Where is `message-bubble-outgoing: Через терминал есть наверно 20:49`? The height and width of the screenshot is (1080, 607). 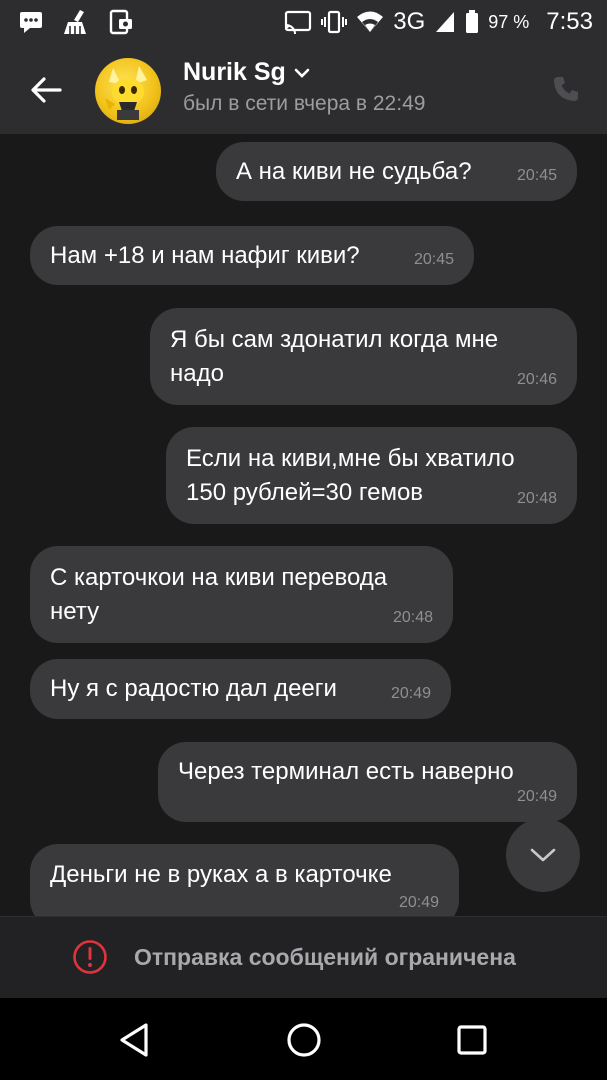 message-bubble-outgoing: Через терминал есть наверно 20:49 is located at coordinates (367, 782).